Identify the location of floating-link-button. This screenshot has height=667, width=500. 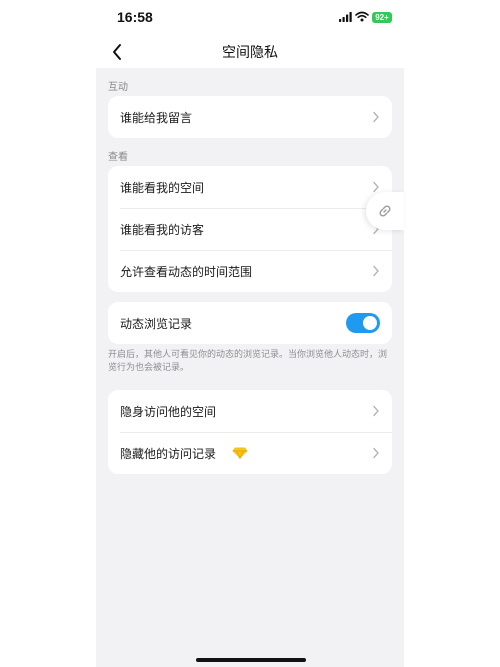
(385, 211).